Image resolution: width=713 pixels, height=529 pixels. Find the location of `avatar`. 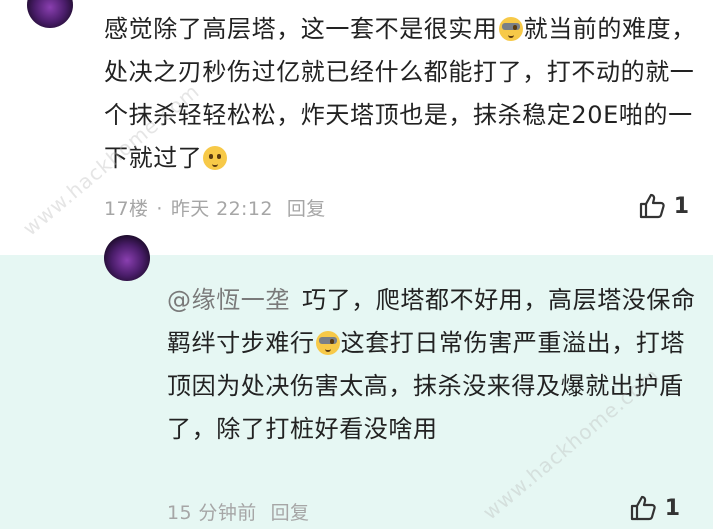

avatar is located at coordinates (50, 14).